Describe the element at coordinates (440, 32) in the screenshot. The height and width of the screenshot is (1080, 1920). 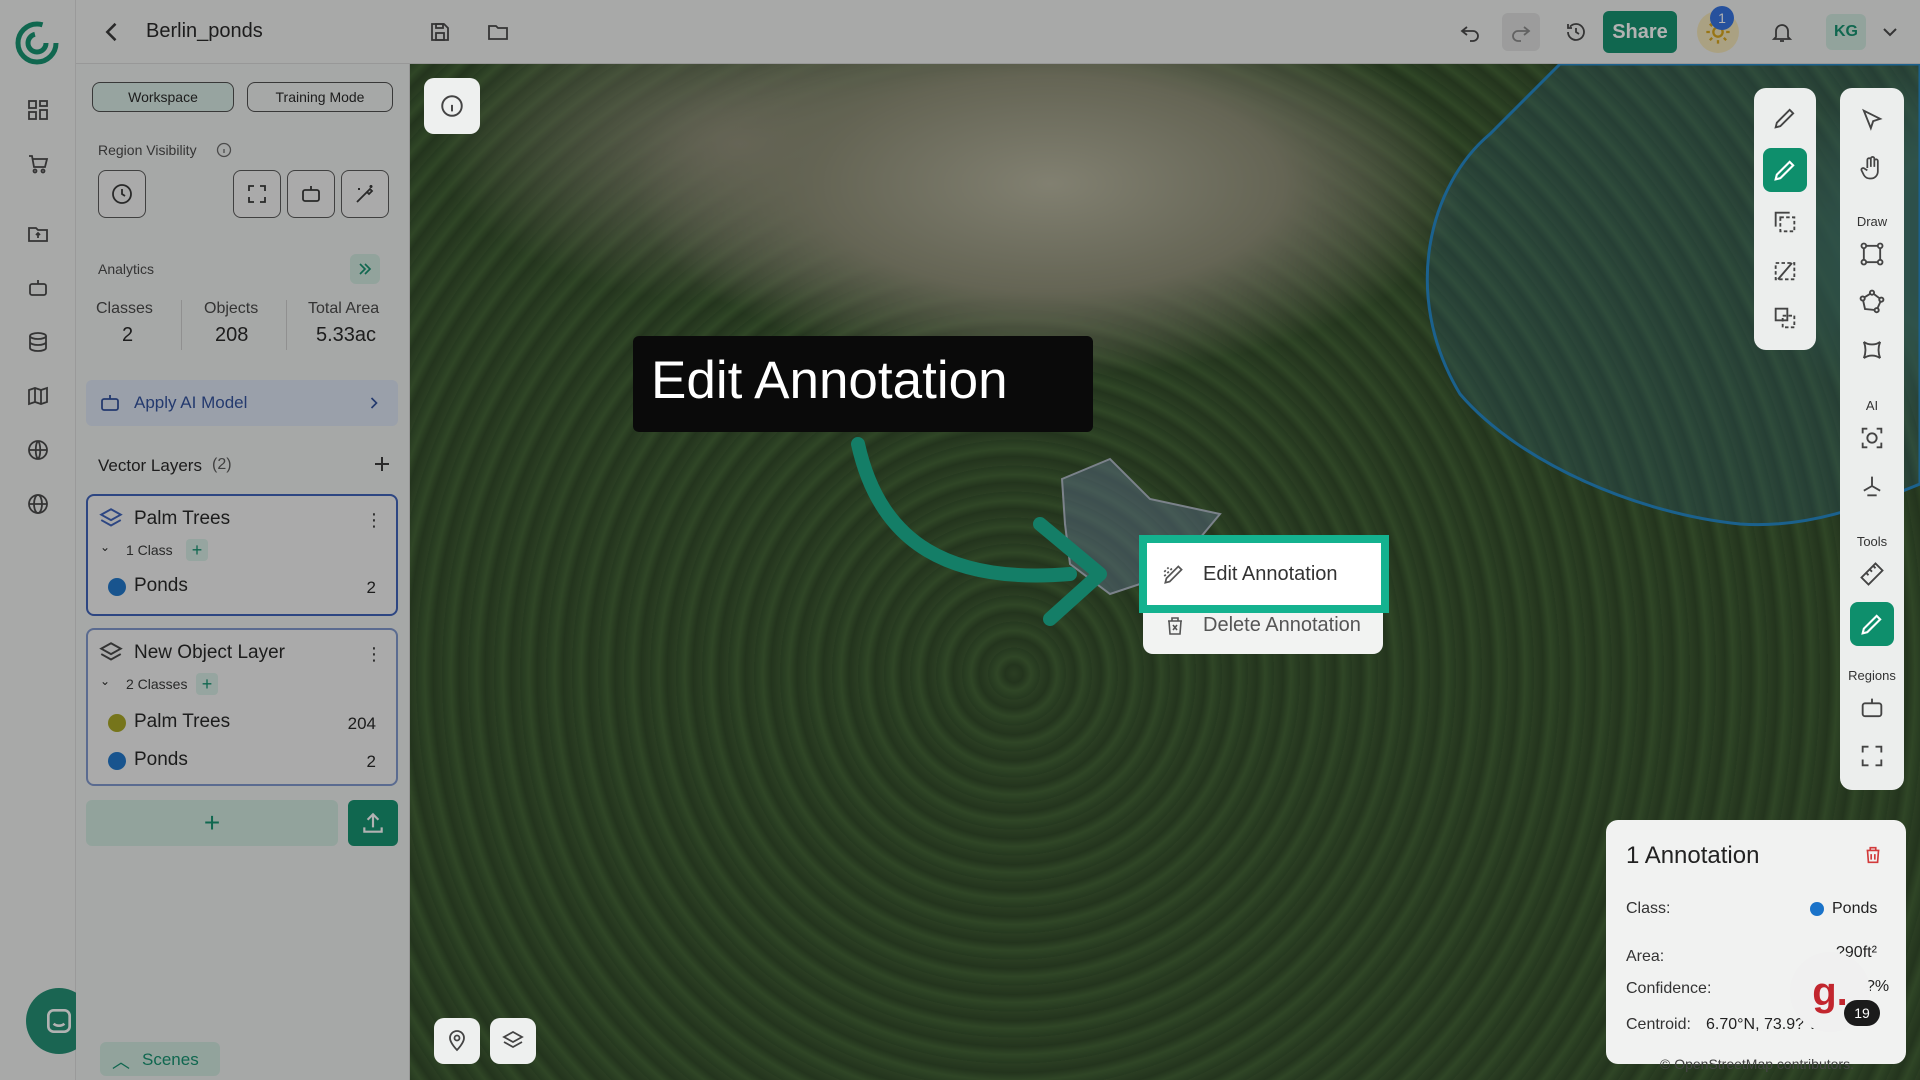
I see `save-icon` at that location.